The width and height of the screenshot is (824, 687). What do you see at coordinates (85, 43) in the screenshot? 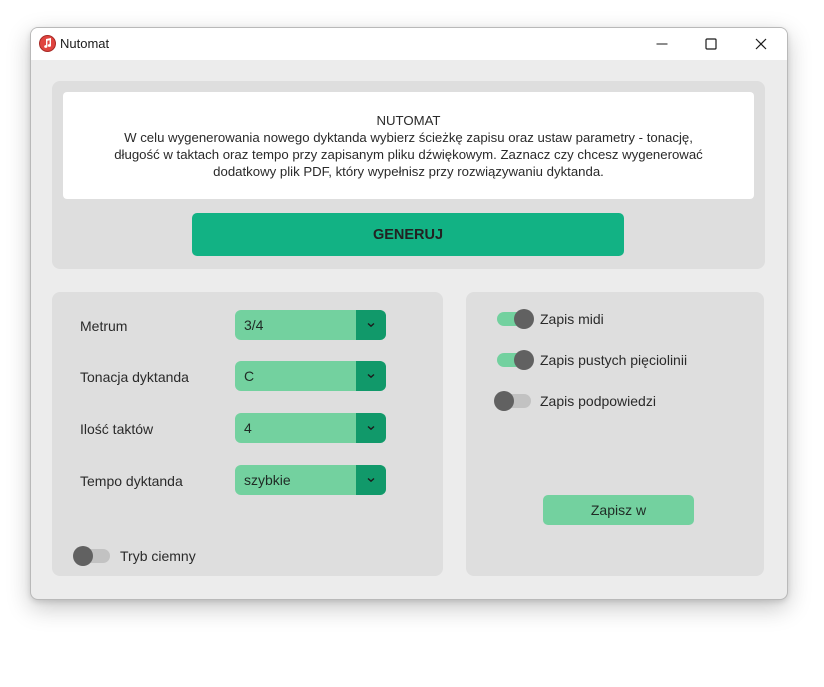
I see `window-title: Nutomat` at bounding box center [85, 43].